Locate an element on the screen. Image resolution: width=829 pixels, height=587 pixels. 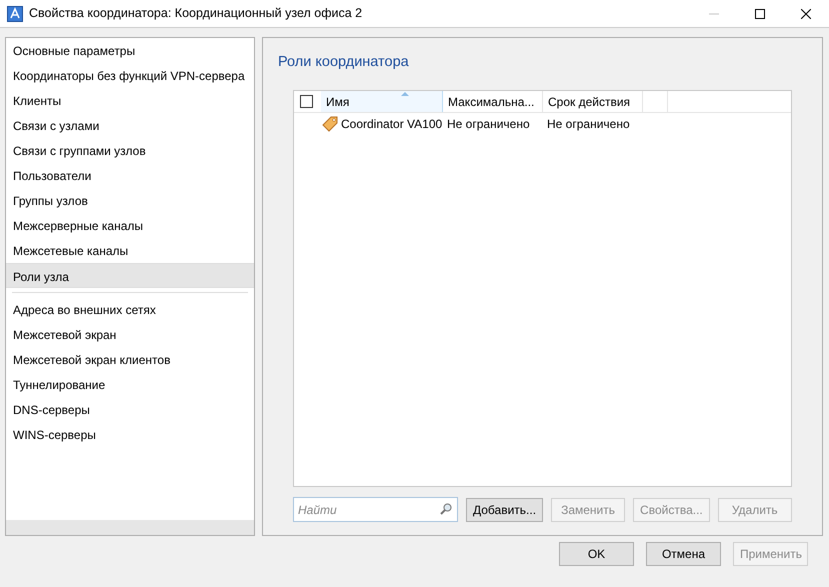
sidebar-item: Межсетевой экран клиентов is located at coordinates (130, 359).